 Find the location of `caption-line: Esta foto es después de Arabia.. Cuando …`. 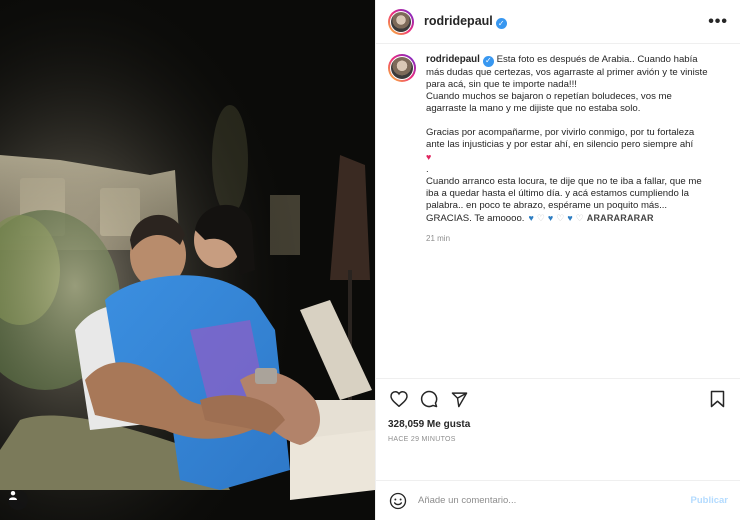

caption-line: Esta foto es después de Arabia.. Cuando … is located at coordinates (597, 59).